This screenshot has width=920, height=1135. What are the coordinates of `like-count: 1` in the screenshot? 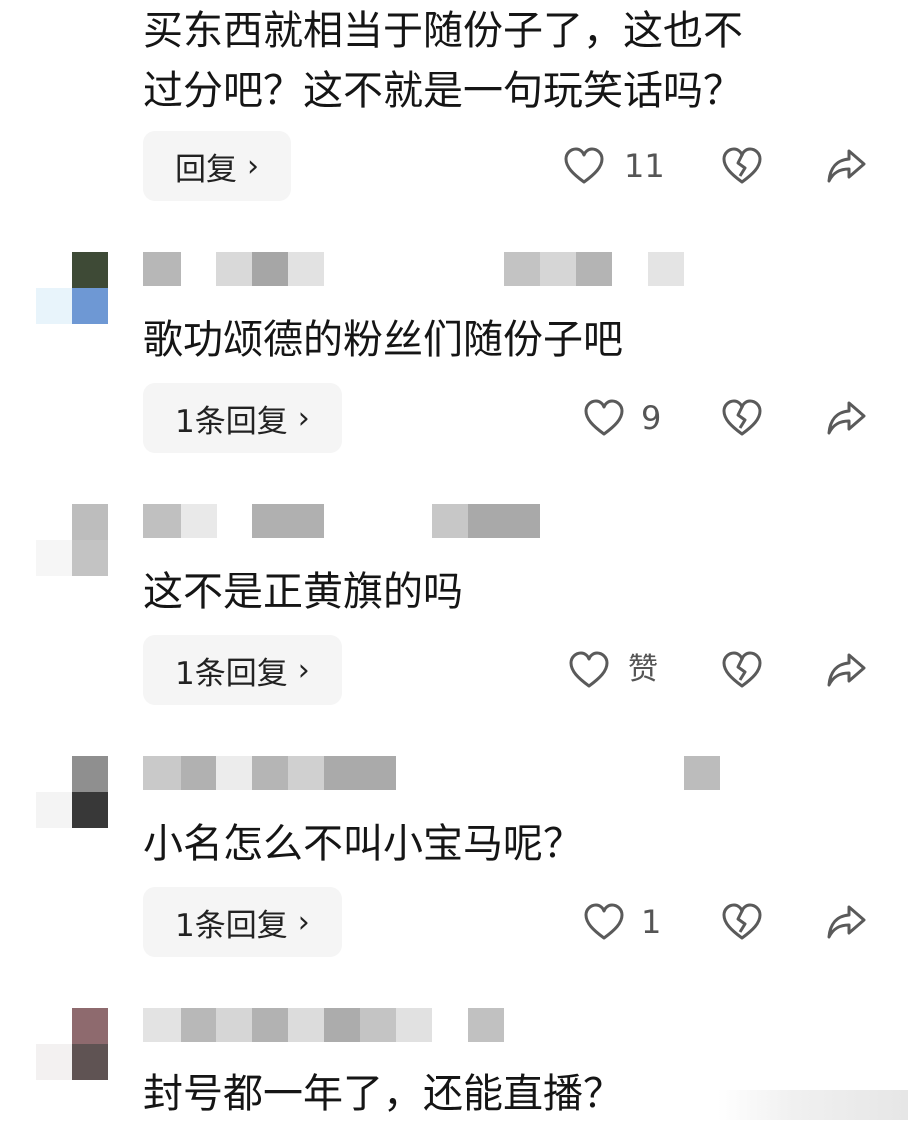 It's located at (651, 922).